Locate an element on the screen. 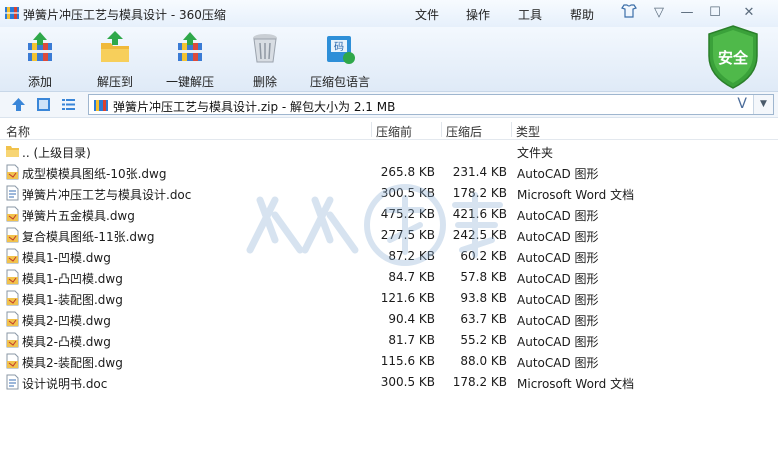  archive-language-button: 码 压缩包语言 is located at coordinates (340, 60).